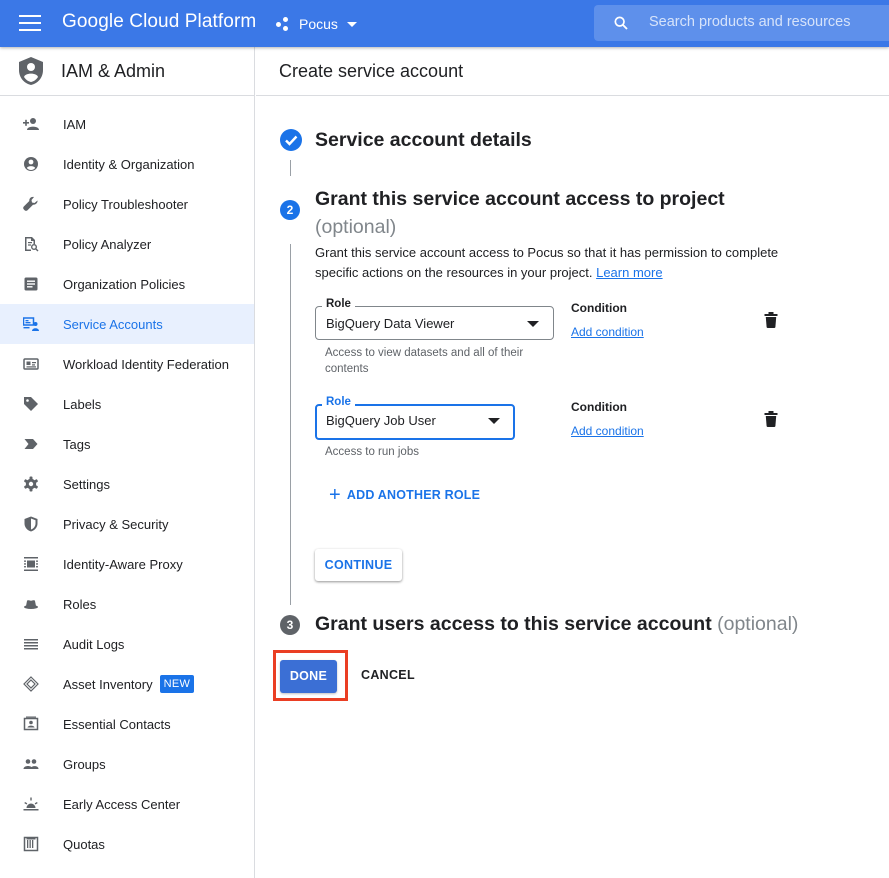 The height and width of the screenshot is (878, 889). I want to click on sidebar-item-label: Identity & Organization, so click(129, 164).